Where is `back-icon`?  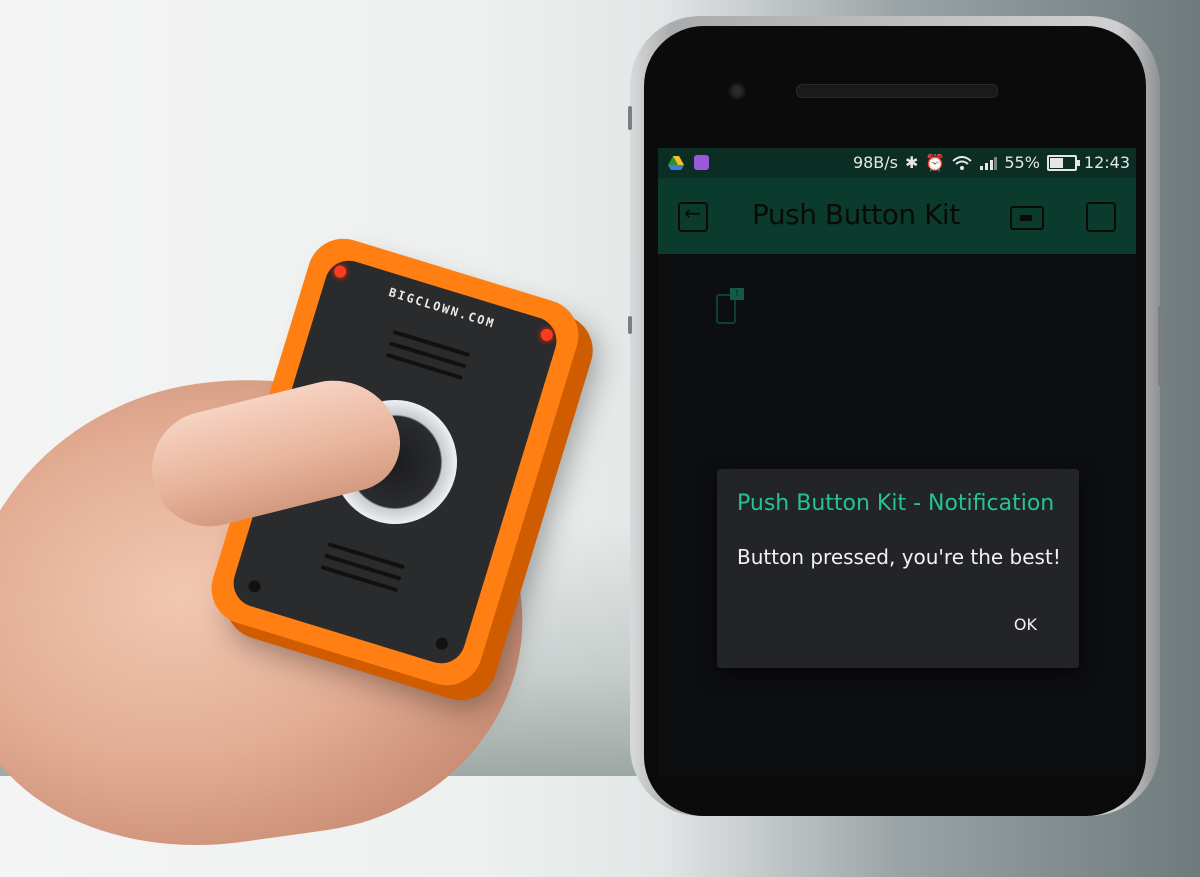
back-icon is located at coordinates (693, 216).